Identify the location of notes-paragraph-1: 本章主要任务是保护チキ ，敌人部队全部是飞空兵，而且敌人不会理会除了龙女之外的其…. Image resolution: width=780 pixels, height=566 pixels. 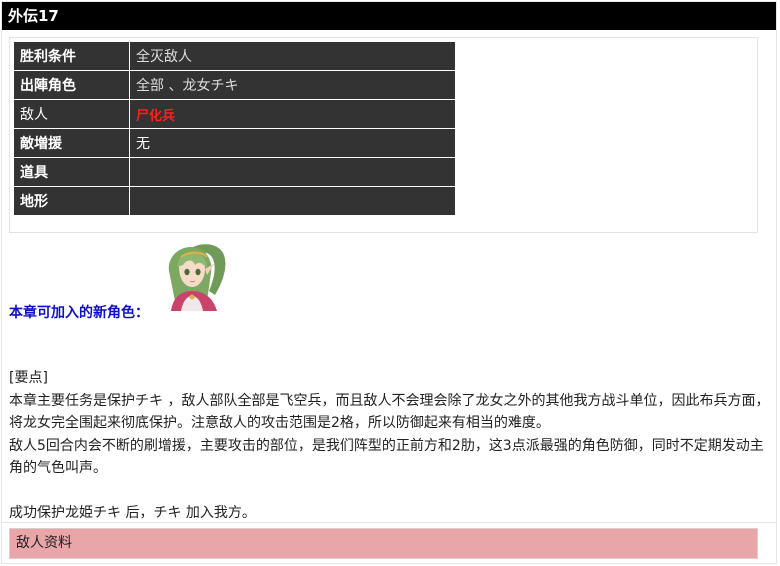
(389, 412).